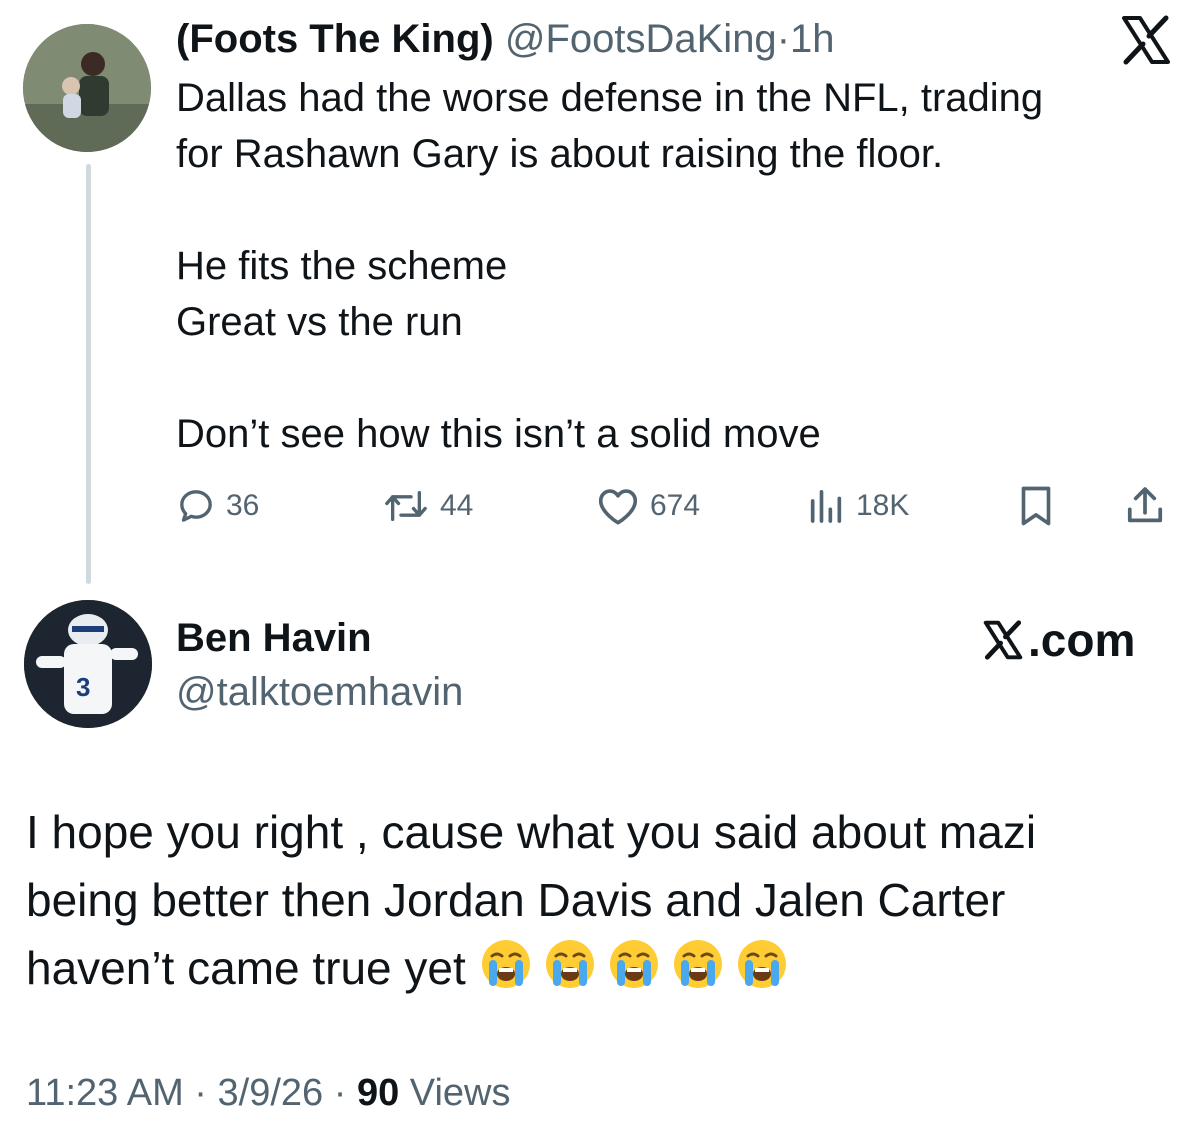 The width and height of the screenshot is (1200, 1143). I want to click on reply-icon, so click(196, 506).